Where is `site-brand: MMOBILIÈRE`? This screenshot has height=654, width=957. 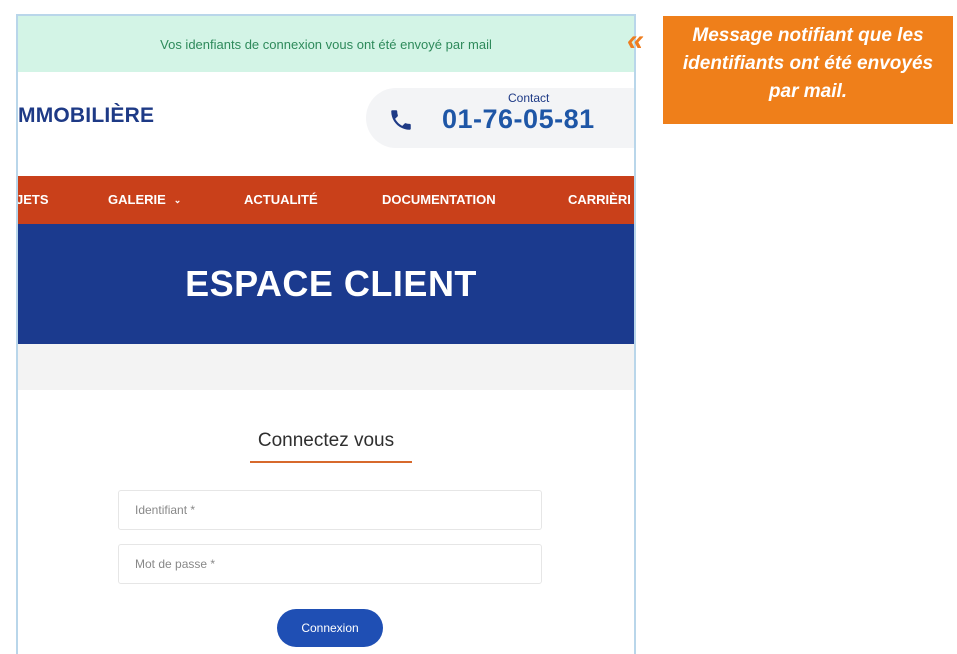
site-brand: MMOBILIÈRE is located at coordinates (86, 116).